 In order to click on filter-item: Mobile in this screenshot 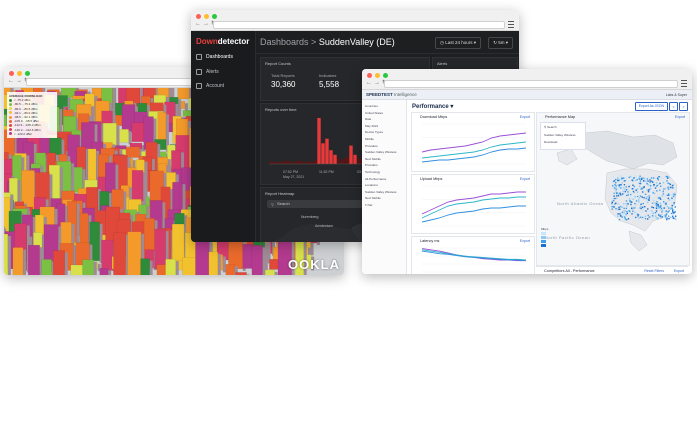, I will do `click(369, 139)`.